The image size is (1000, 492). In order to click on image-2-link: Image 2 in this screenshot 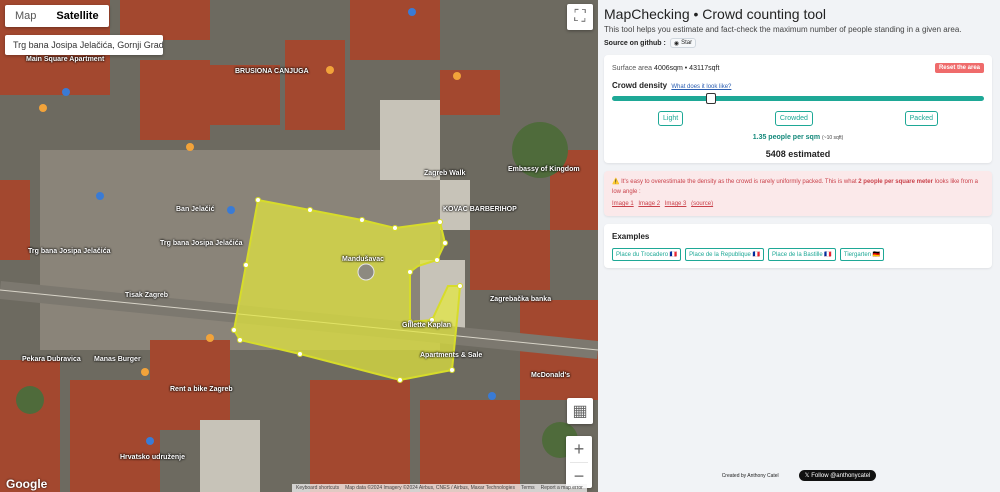, I will do `click(649, 204)`.